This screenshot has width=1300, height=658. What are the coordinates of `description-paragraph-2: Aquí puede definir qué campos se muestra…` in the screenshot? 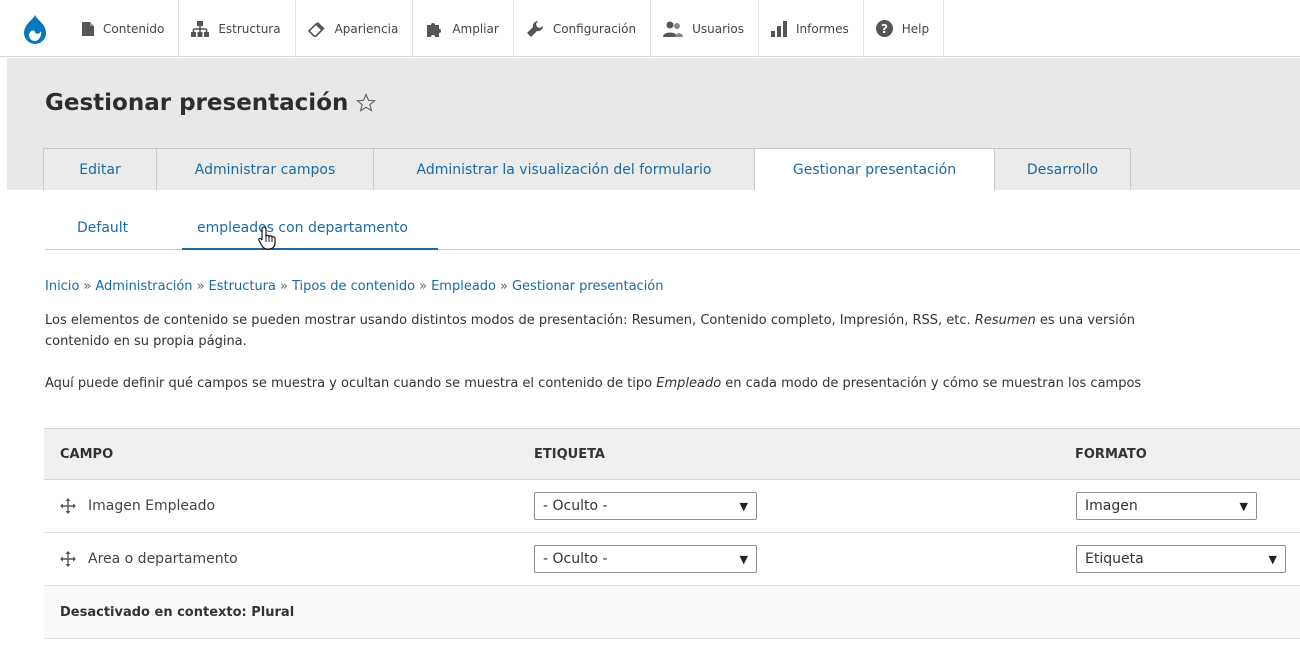 It's located at (672, 383).